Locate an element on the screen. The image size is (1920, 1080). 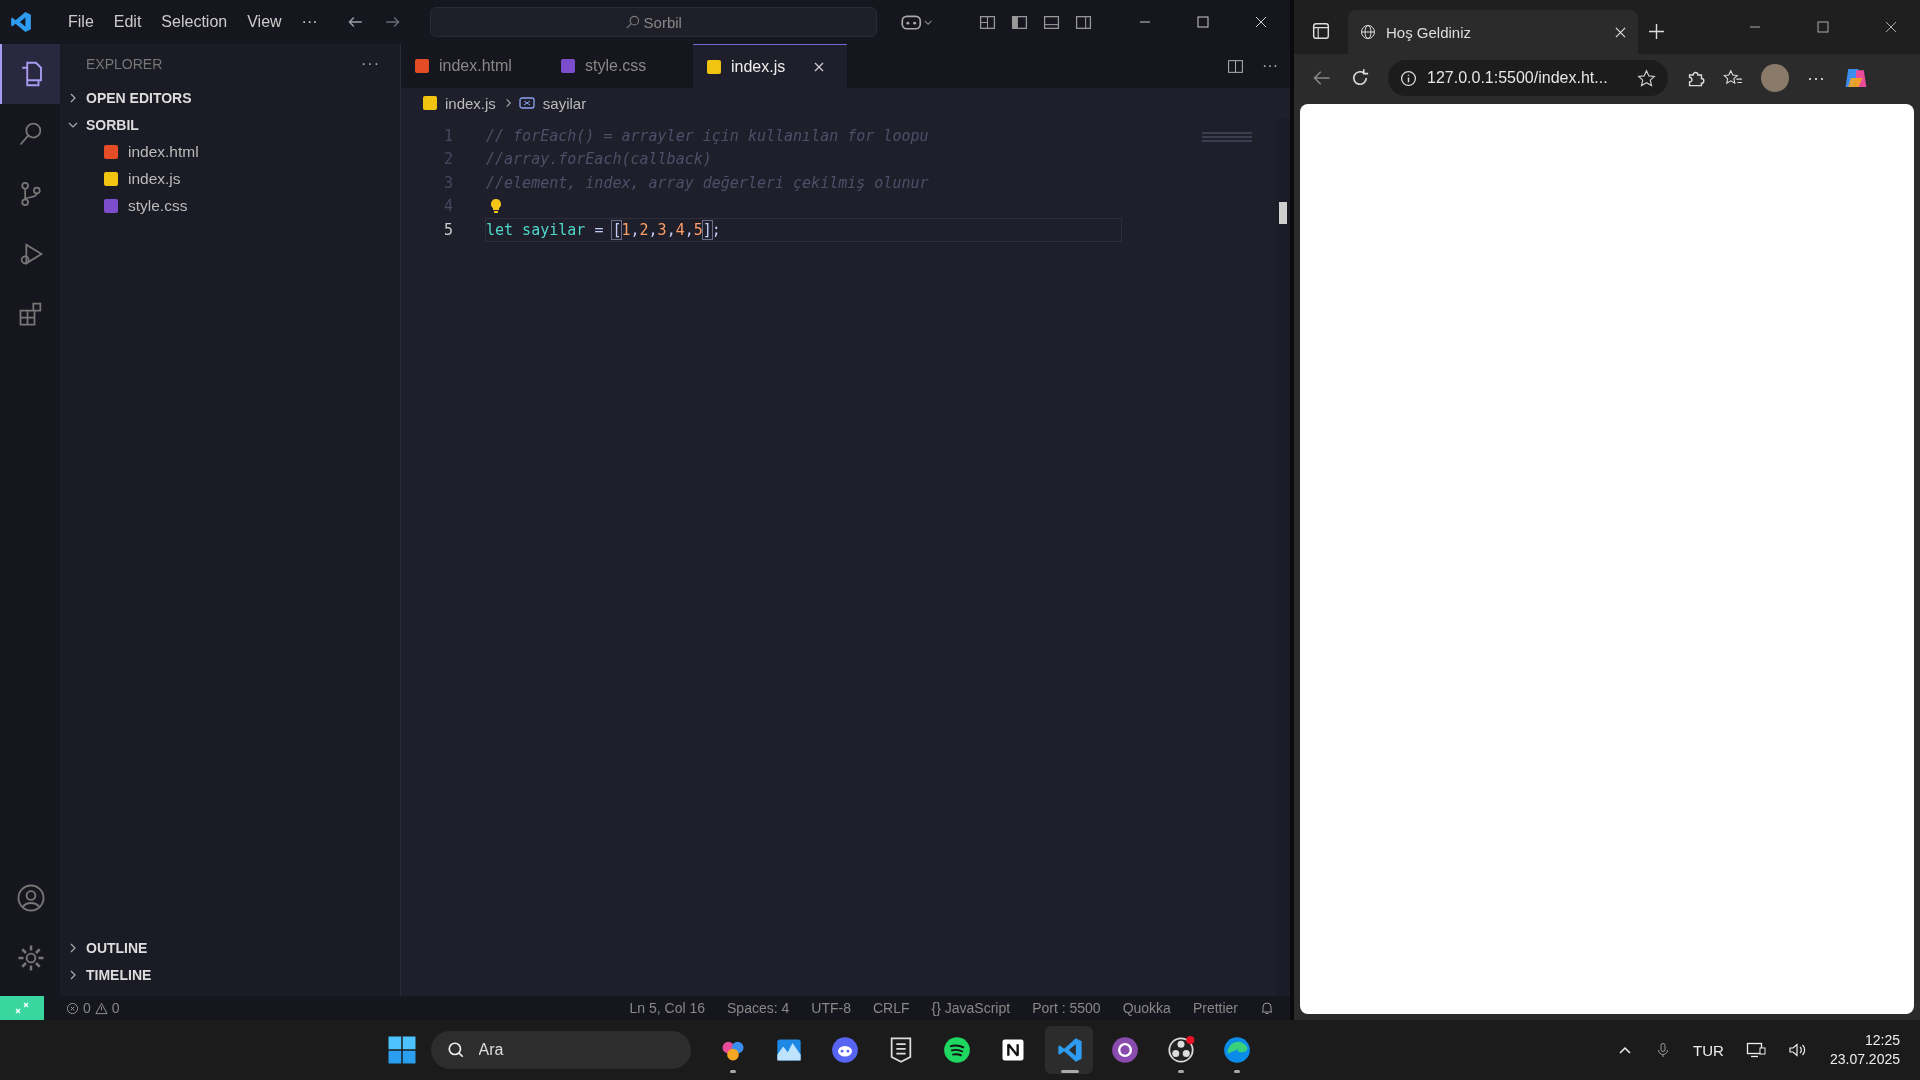
lightbulb-icon is located at coordinates (496, 206).